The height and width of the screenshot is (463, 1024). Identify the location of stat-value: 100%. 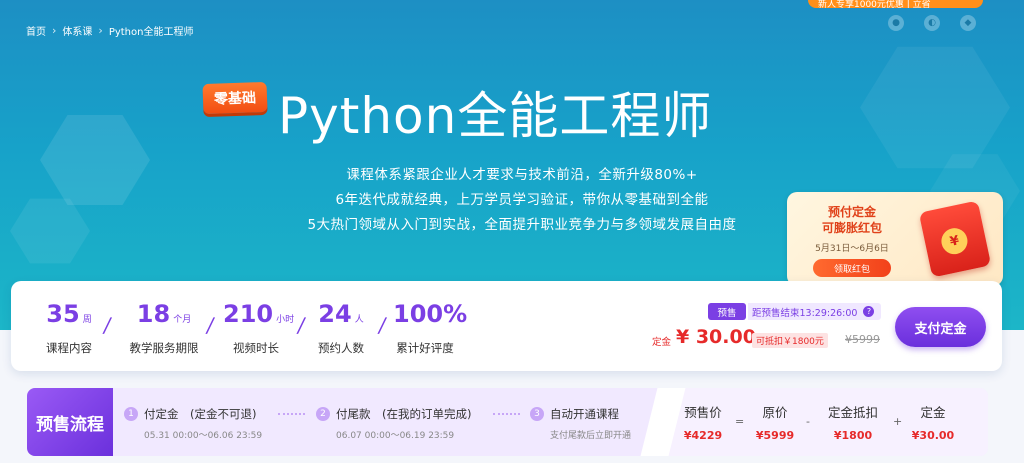
(430, 314).